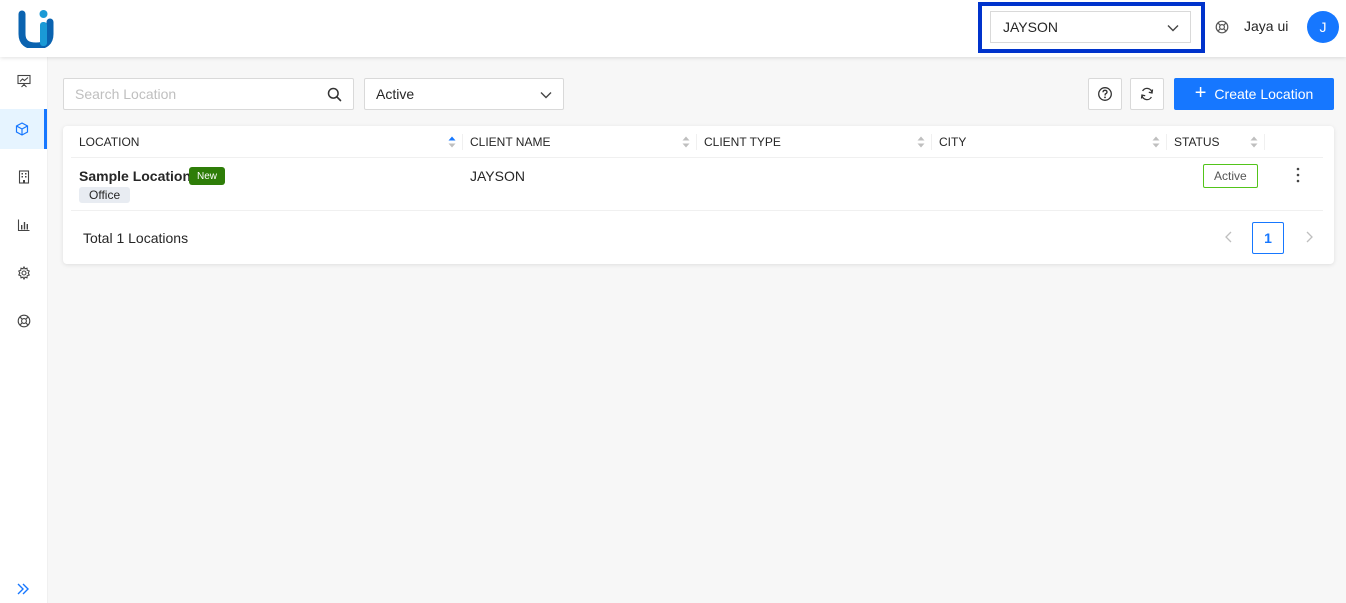 The image size is (1346, 603). Describe the element at coordinates (36, 28) in the screenshot. I see `app-logo` at that location.